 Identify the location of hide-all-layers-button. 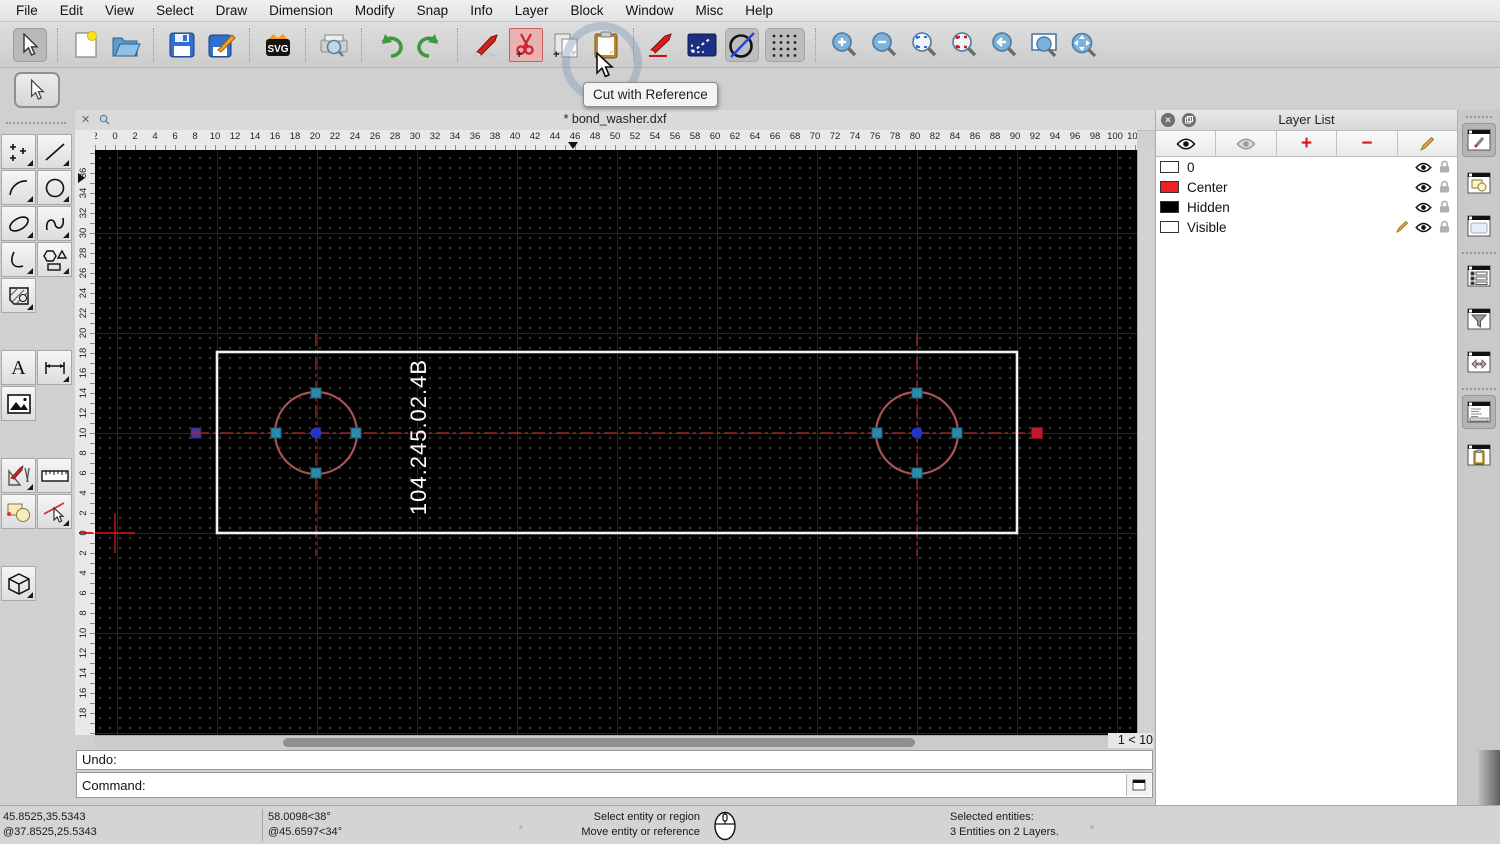
(1246, 143).